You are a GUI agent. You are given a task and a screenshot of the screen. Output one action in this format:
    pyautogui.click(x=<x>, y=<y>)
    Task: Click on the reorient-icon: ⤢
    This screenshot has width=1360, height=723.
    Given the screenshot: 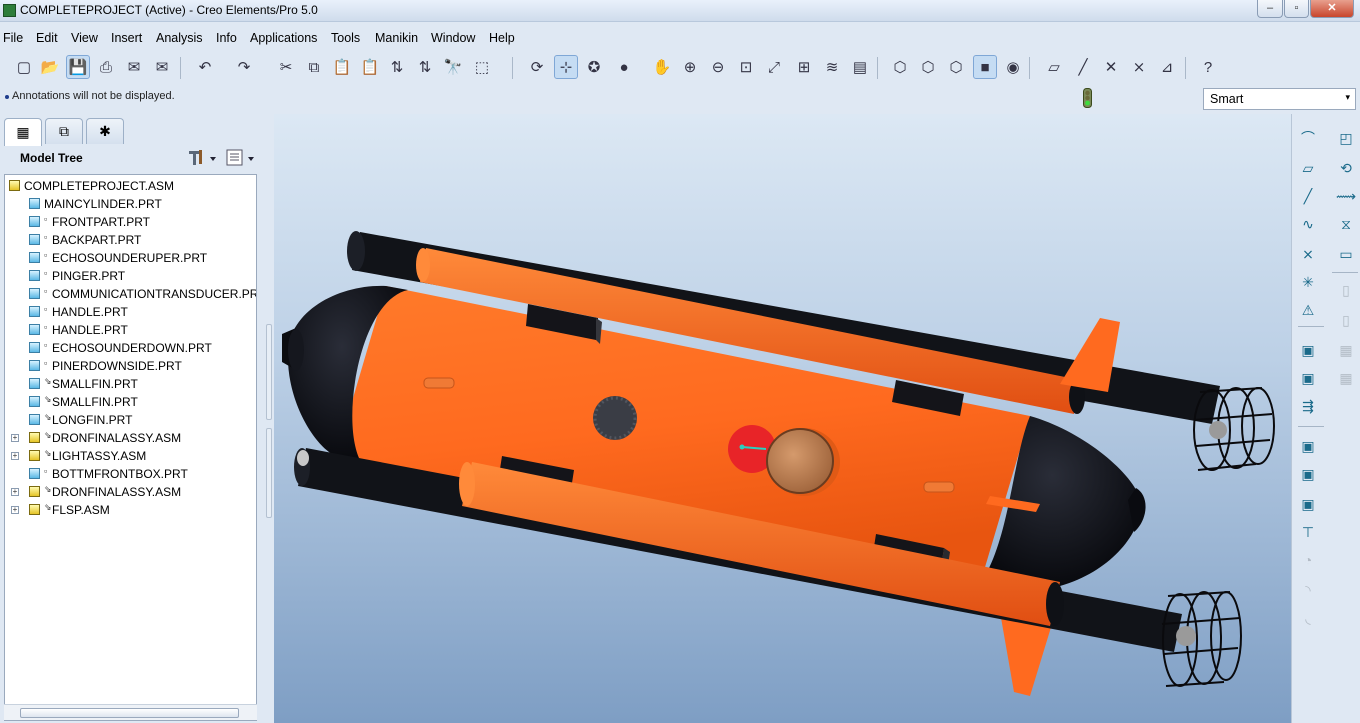 What is the action you would take?
    pyautogui.click(x=774, y=67)
    